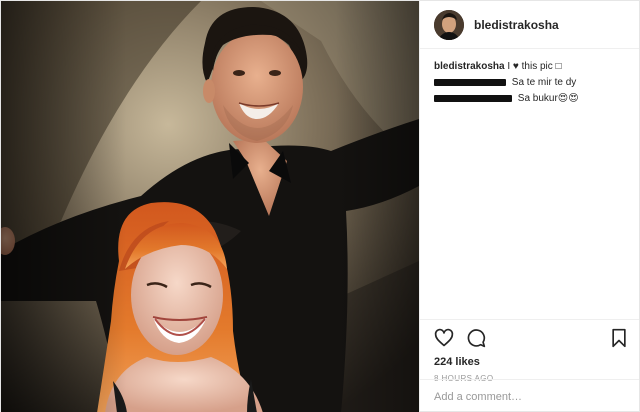 This screenshot has width=640, height=412. Describe the element at coordinates (530, 338) in the screenshot. I see `action-icons` at that location.